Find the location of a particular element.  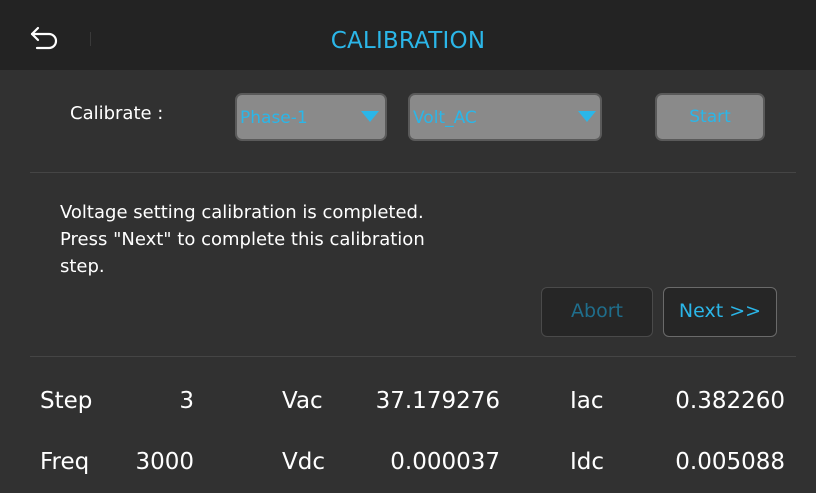

freq-value: 3000 is located at coordinates (164, 462).